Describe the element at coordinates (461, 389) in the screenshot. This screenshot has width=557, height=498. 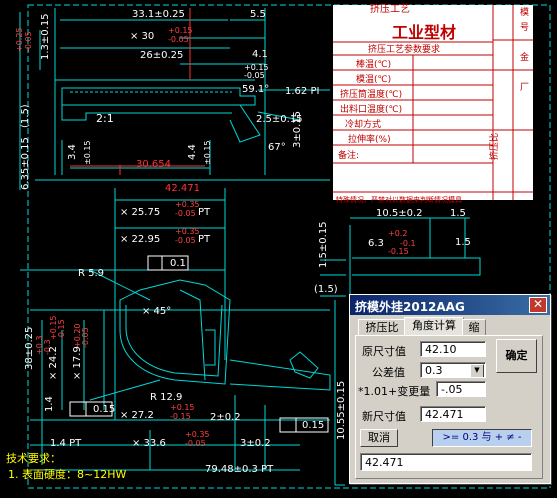
I see `factor-input: -.05` at that location.